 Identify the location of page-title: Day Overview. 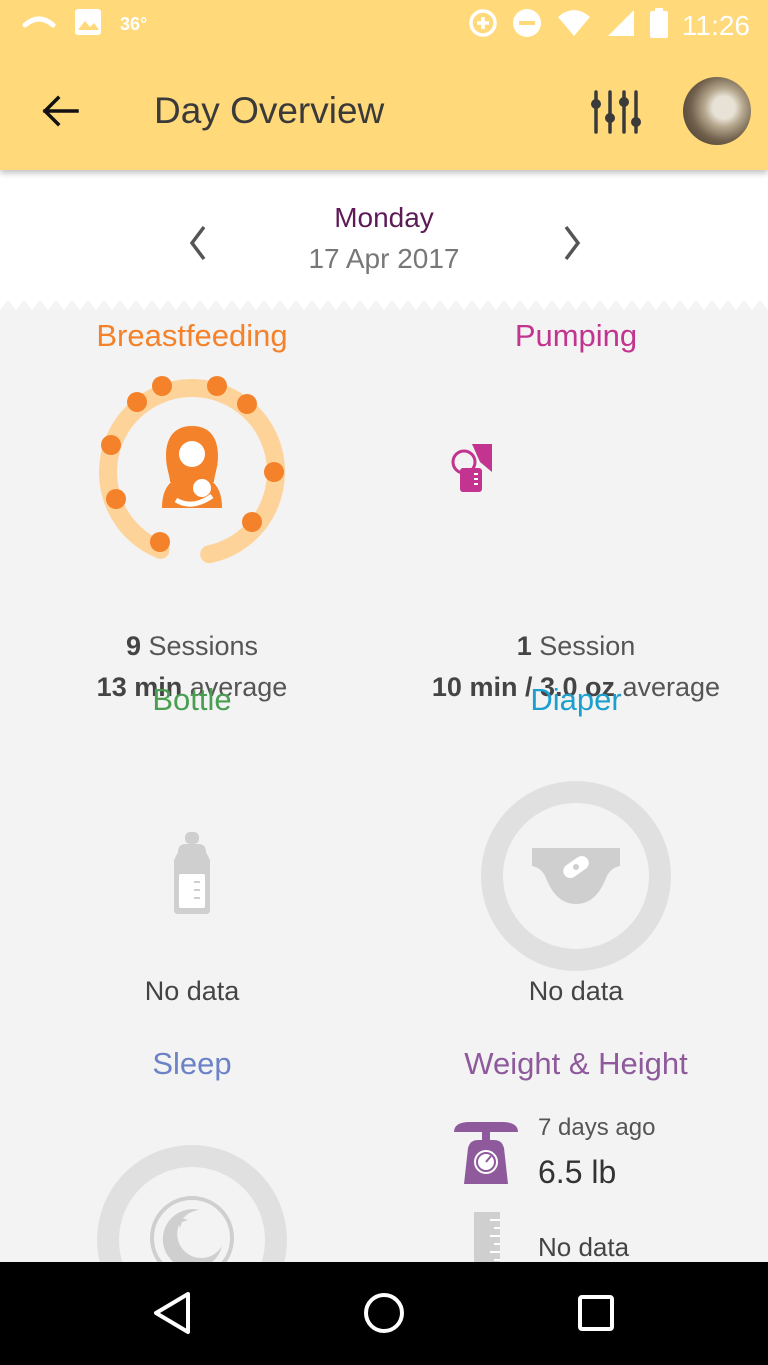
(269, 110).